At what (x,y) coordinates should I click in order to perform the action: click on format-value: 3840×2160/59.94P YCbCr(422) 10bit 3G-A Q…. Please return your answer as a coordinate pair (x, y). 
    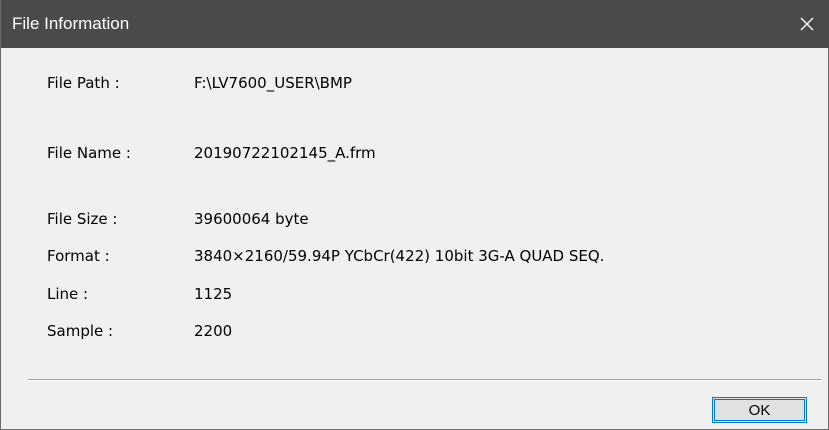
    Looking at the image, I should click on (399, 256).